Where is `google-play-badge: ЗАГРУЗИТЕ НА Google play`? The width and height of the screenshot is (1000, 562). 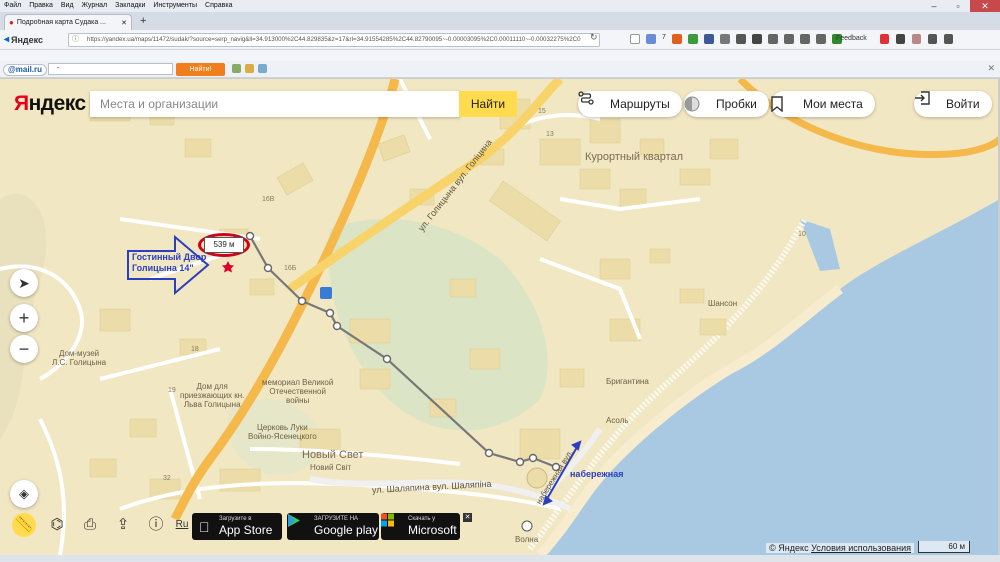 google-play-badge: ЗАГРУЗИТЕ НА Google play is located at coordinates (333, 526).